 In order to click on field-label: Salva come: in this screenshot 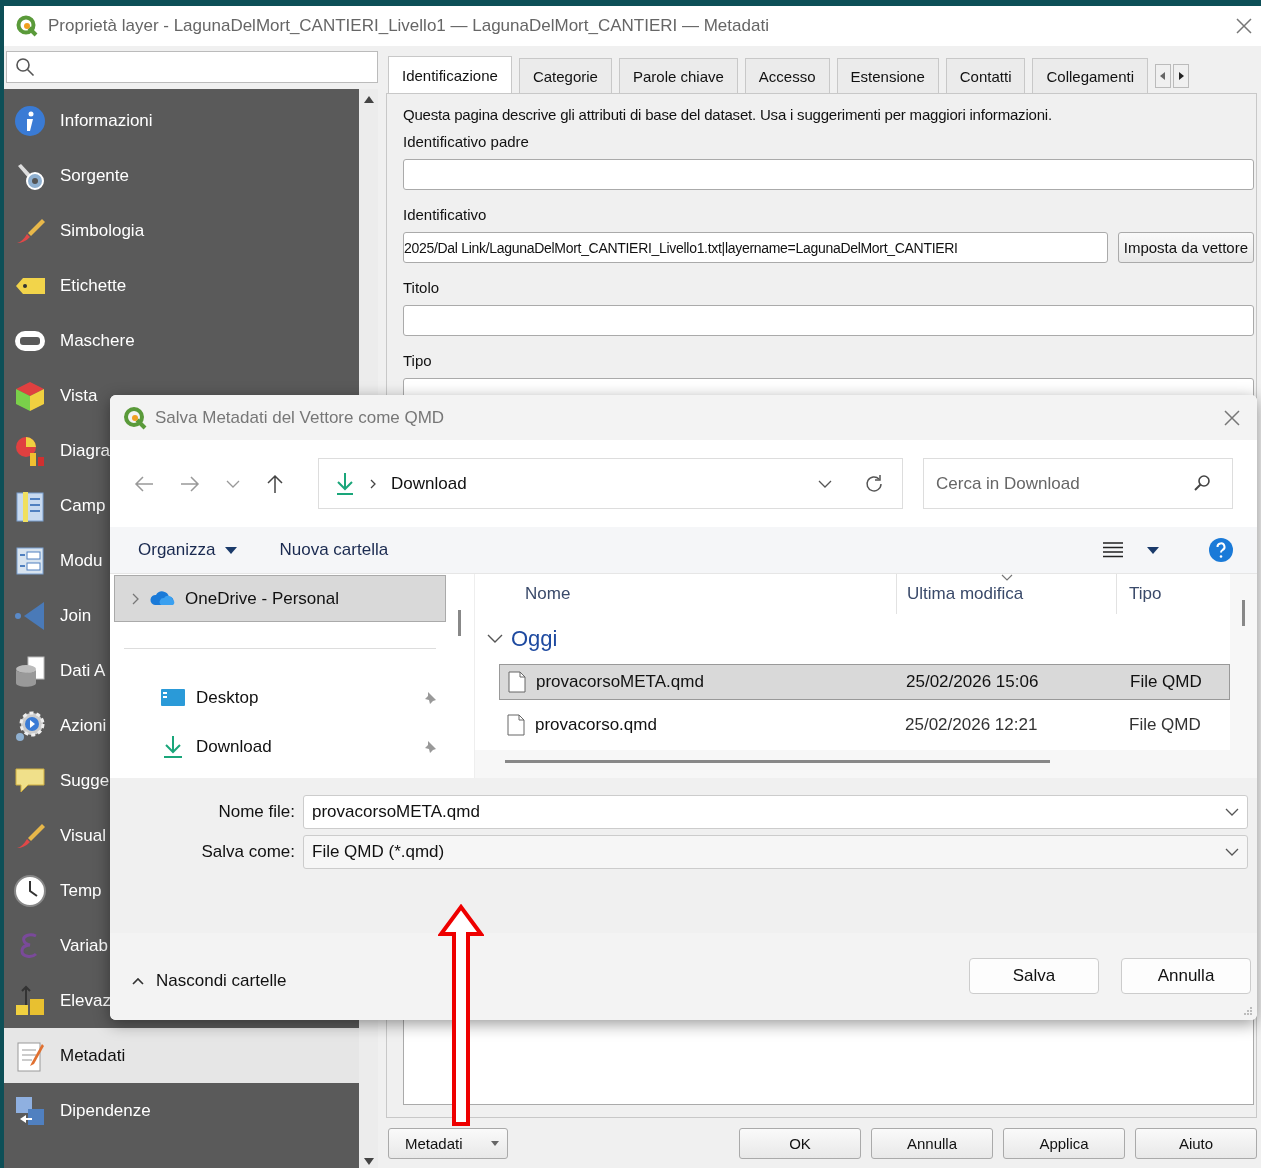, I will do `click(247, 852)`.